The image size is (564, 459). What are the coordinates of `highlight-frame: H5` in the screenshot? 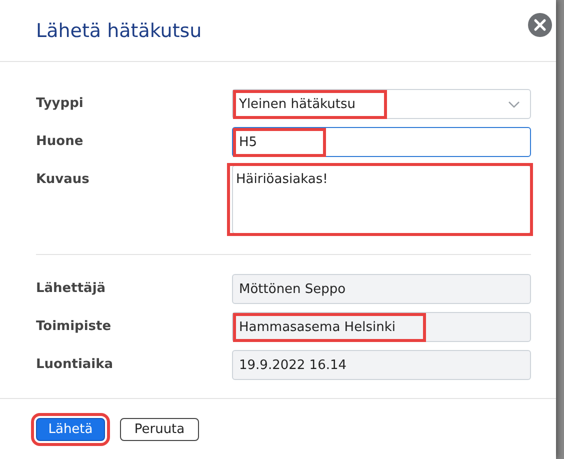 It's located at (280, 142).